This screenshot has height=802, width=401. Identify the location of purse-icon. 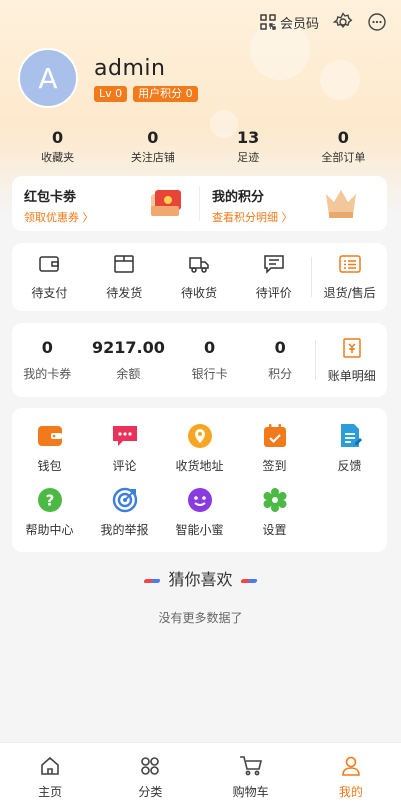
(49, 436).